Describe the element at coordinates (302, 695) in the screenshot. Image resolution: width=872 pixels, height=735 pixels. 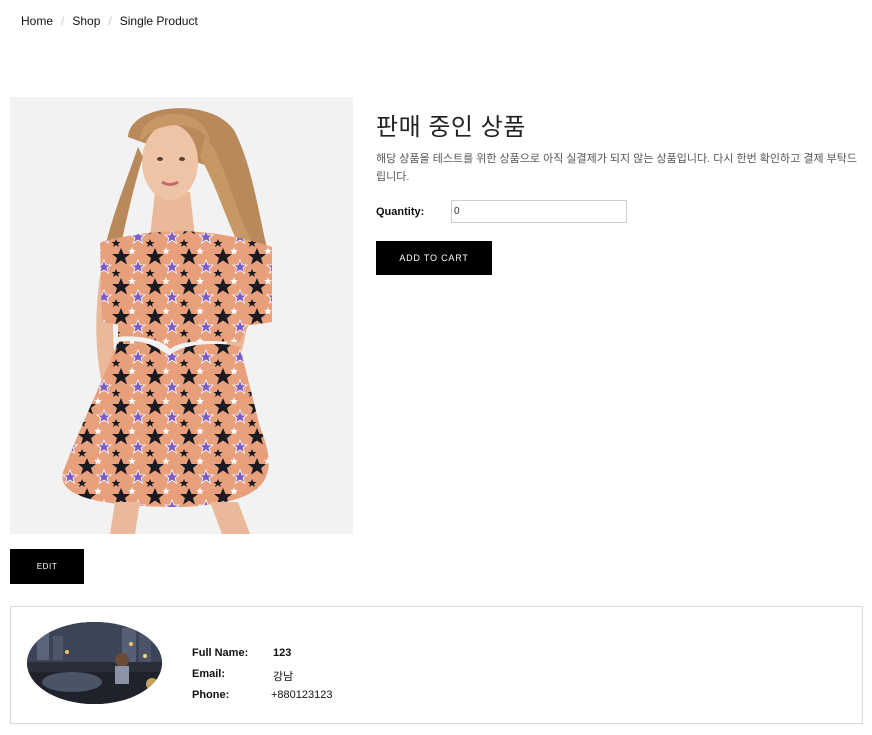
I see `phone-value: +880123123` at that location.